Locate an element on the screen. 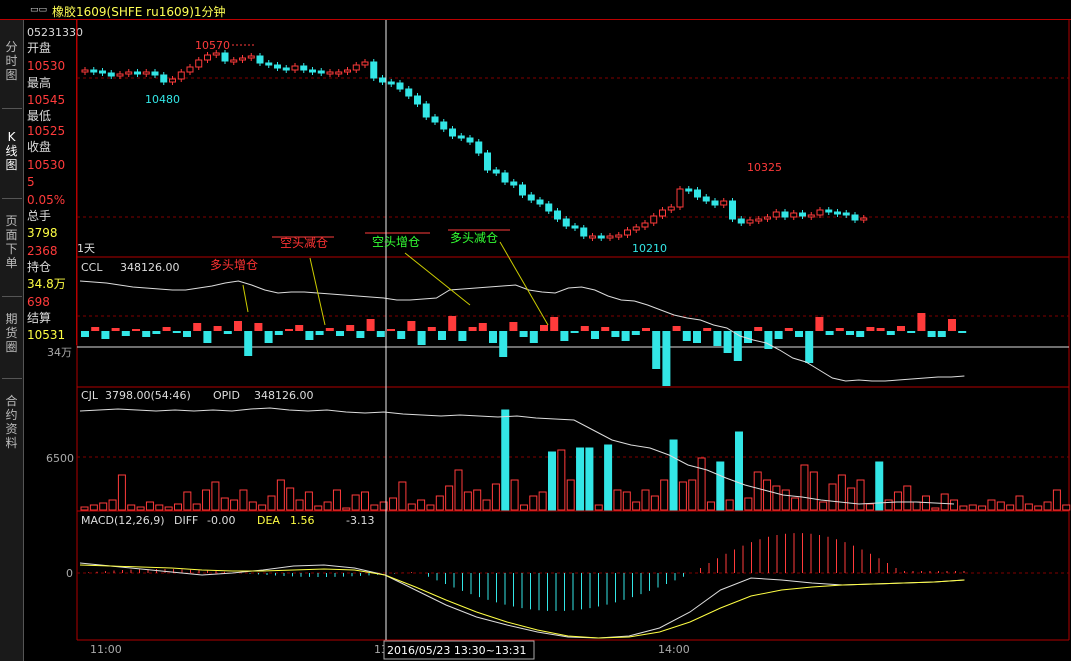 The height and width of the screenshot is (661, 1071). annotation-long-increase: 多头增仓 is located at coordinates (234, 265).